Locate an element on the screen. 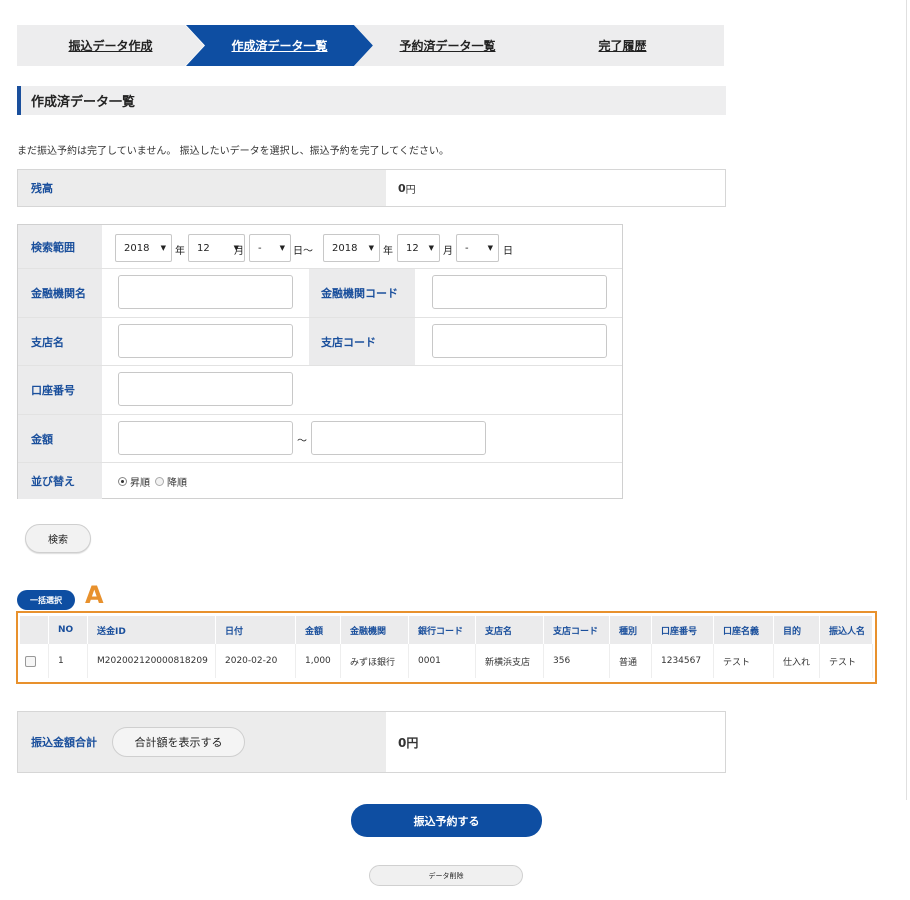  branch-row: 支店名 支店コード is located at coordinates (320, 342).